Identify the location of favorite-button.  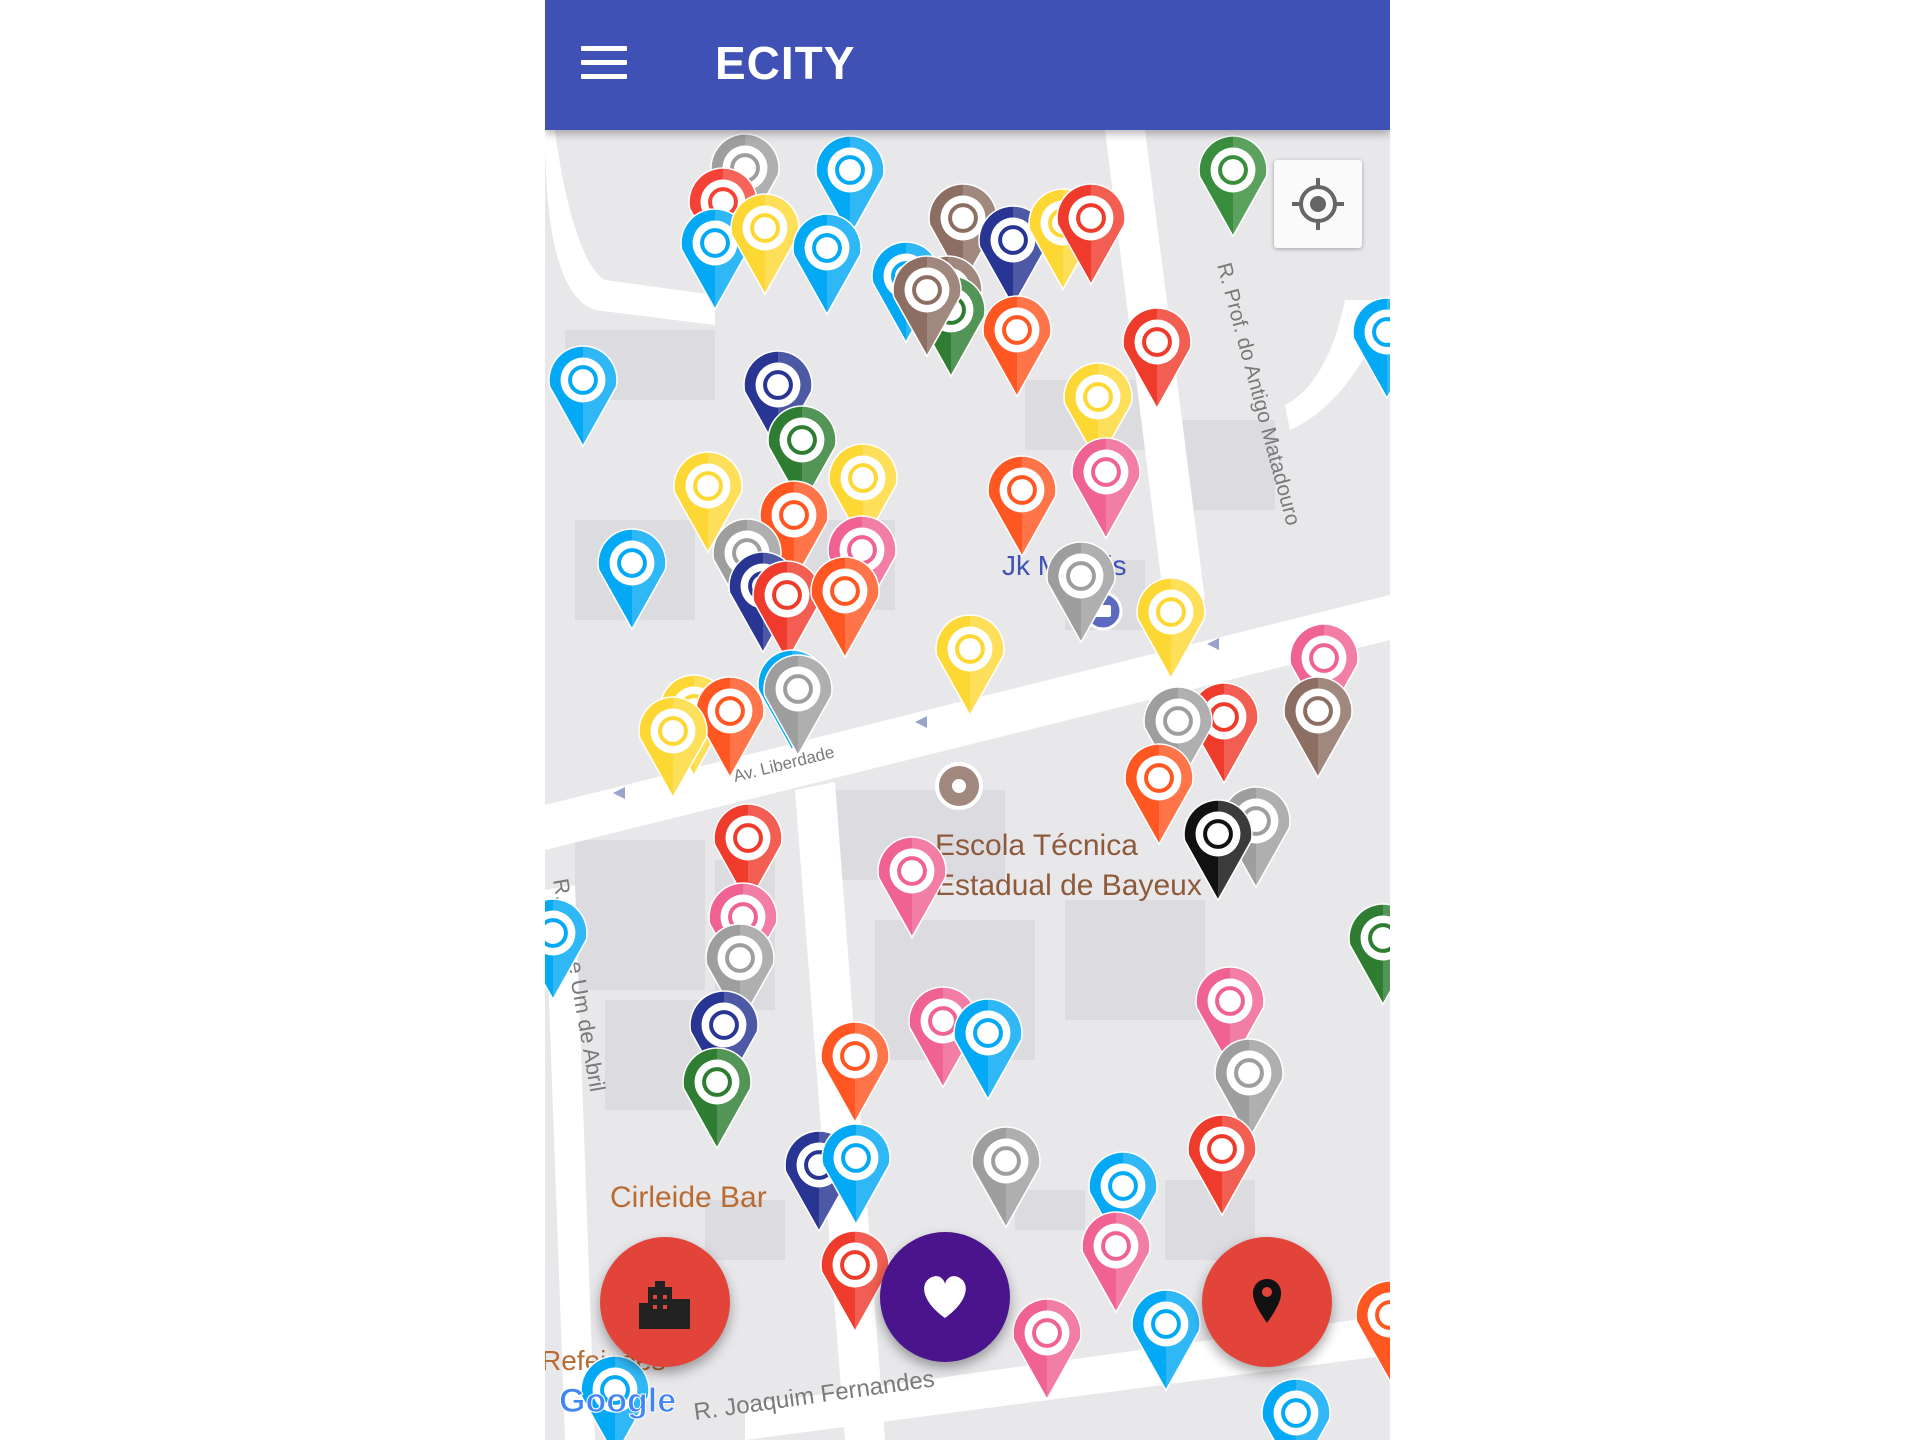
(945, 1297).